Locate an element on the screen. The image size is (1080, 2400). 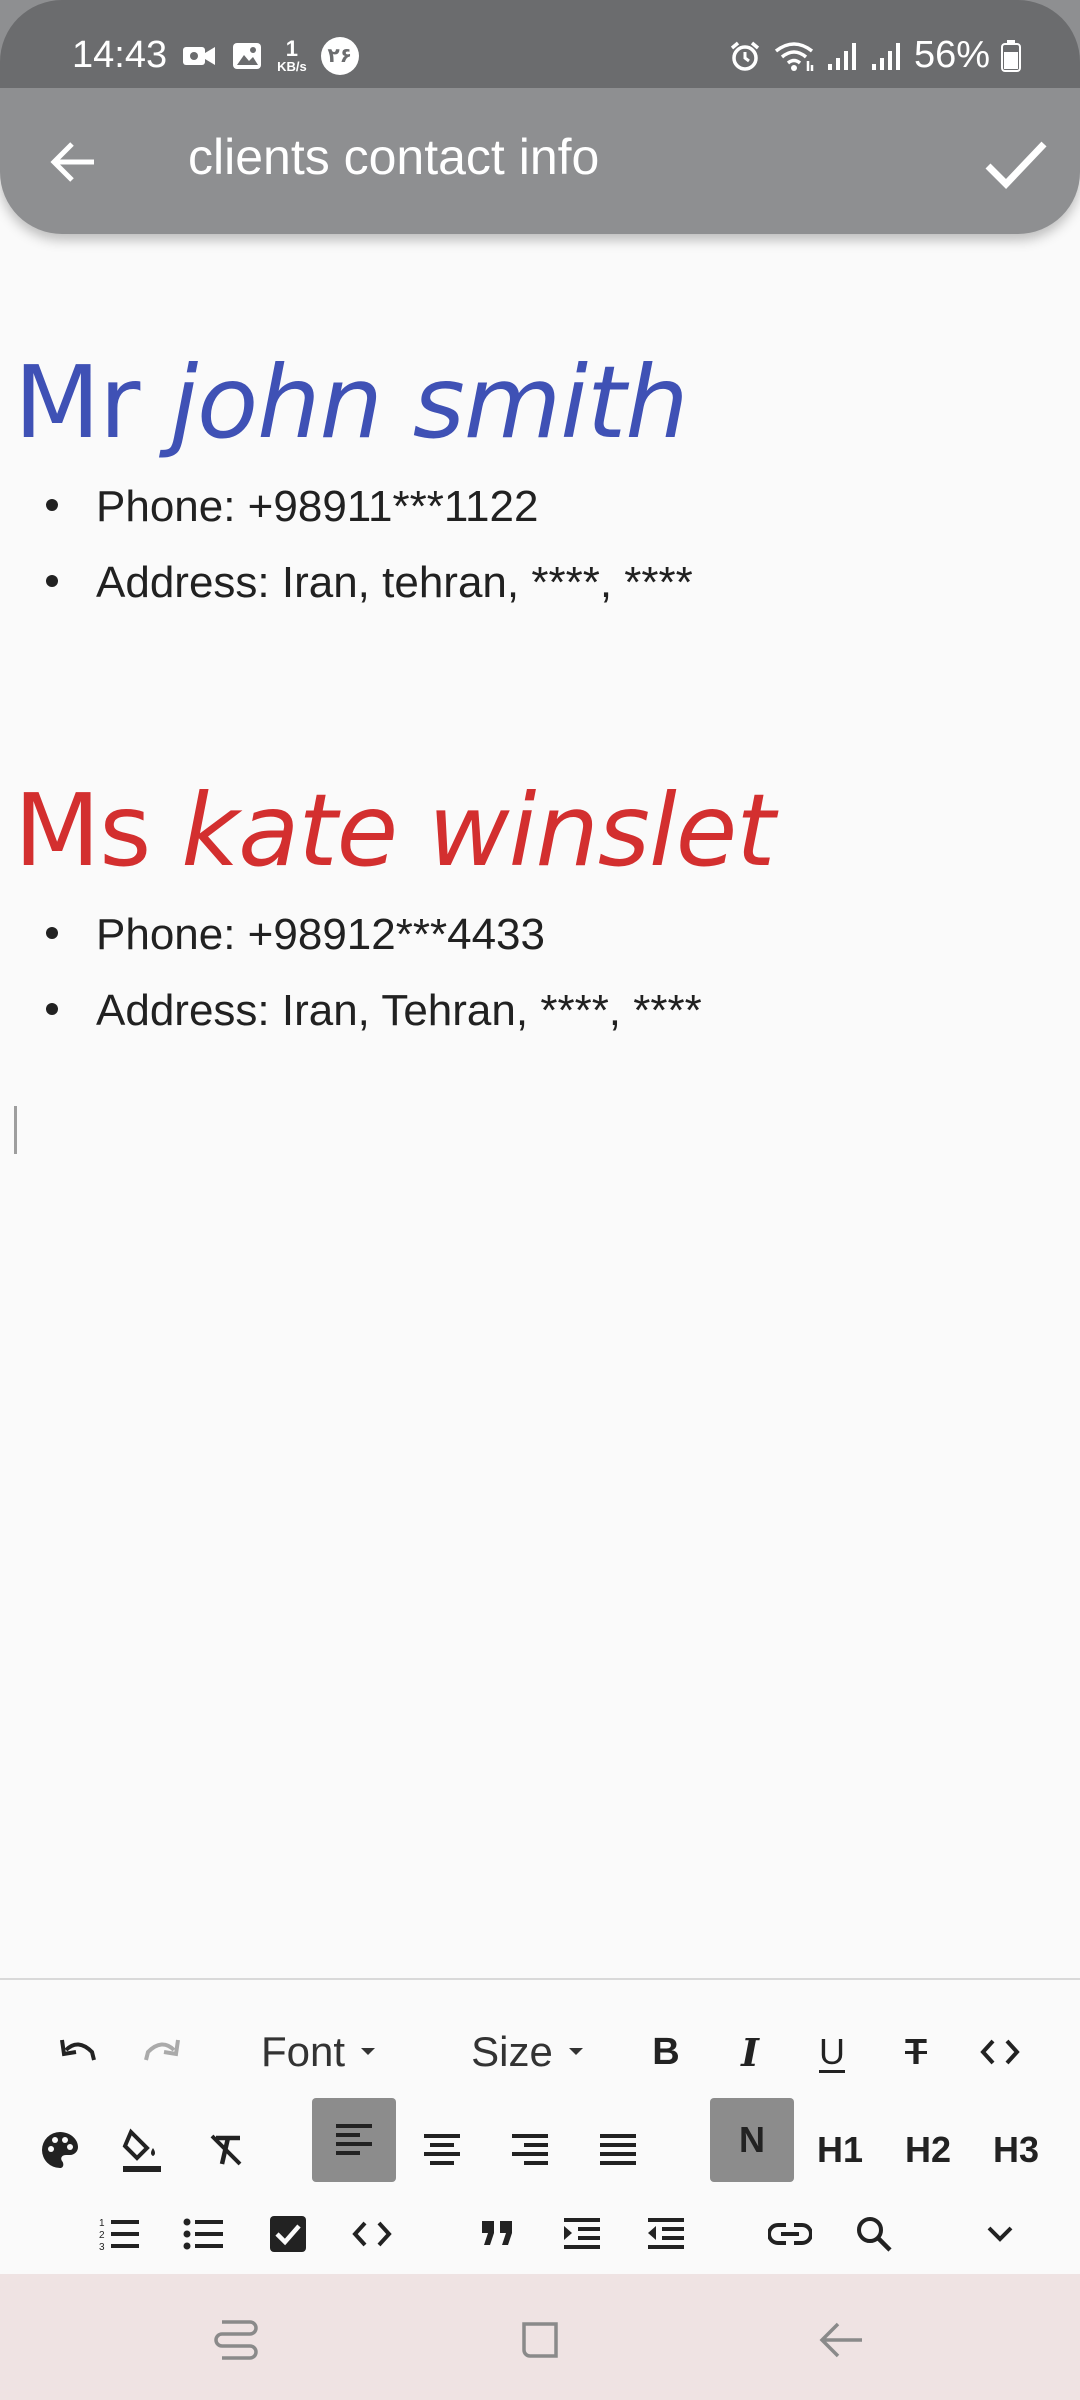
check-icon is located at coordinates (1016, 165).